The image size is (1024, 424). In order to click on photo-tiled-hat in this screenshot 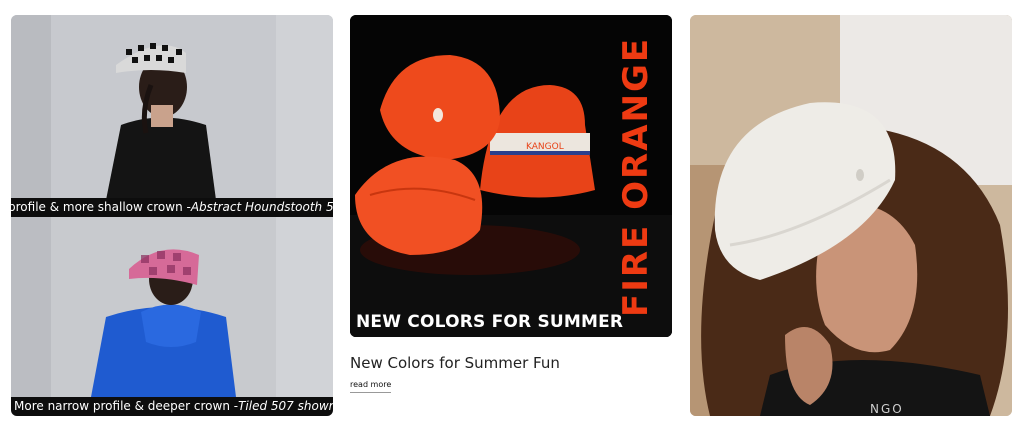, I will do `click(172, 307)`.